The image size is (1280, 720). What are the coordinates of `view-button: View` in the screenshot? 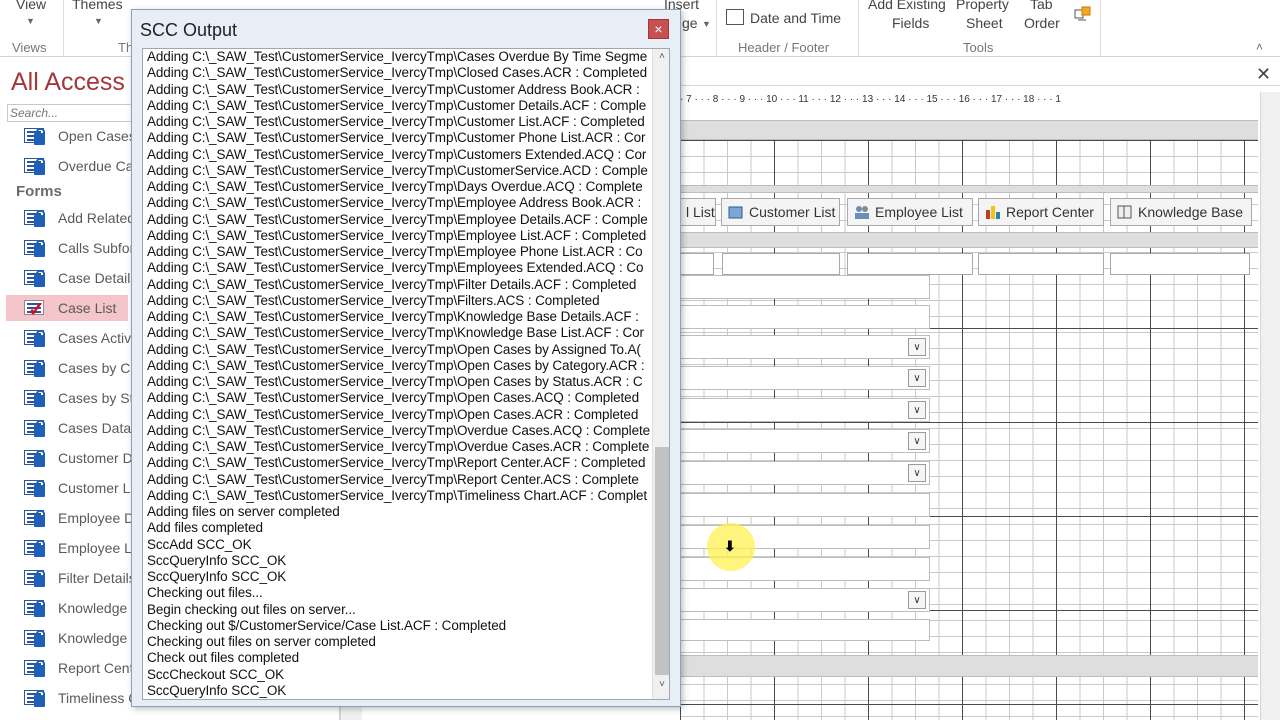 It's located at (31, 6).